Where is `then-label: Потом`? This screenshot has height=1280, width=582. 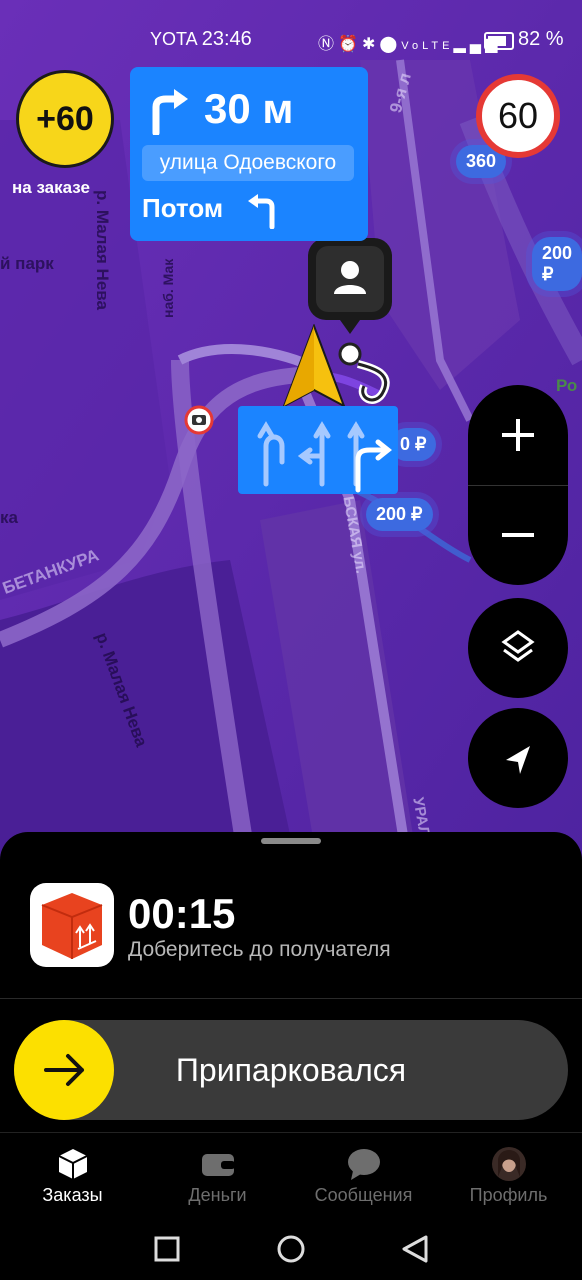
then-label: Потом is located at coordinates (183, 208).